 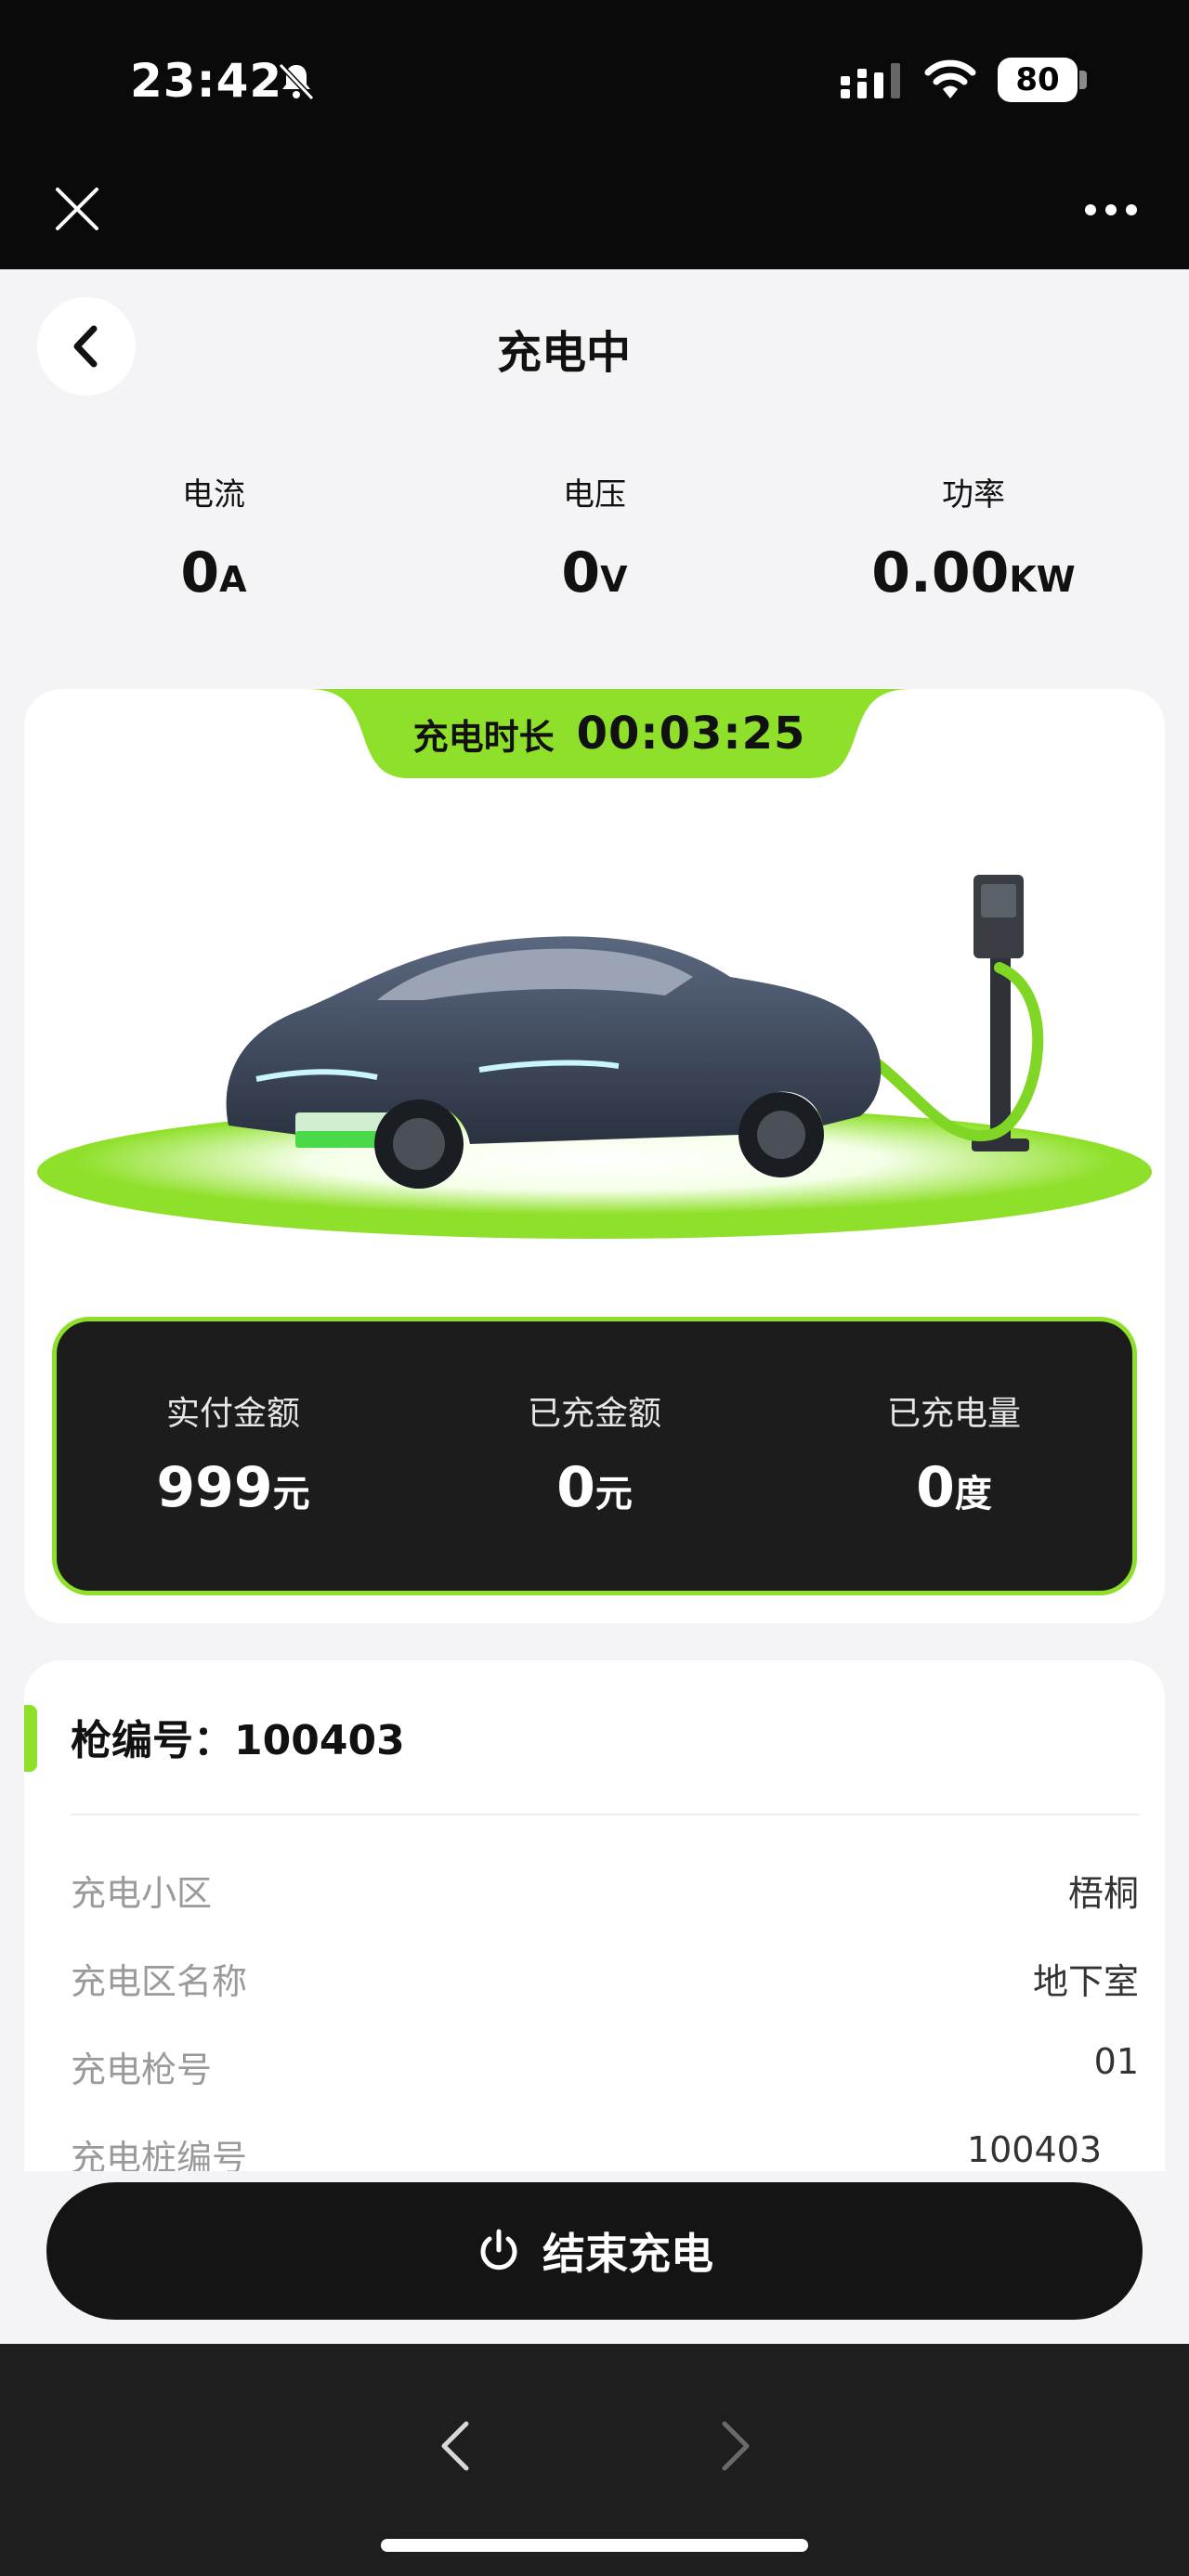 What do you see at coordinates (215, 1487) in the screenshot?
I see `stat-number: 999` at bounding box center [215, 1487].